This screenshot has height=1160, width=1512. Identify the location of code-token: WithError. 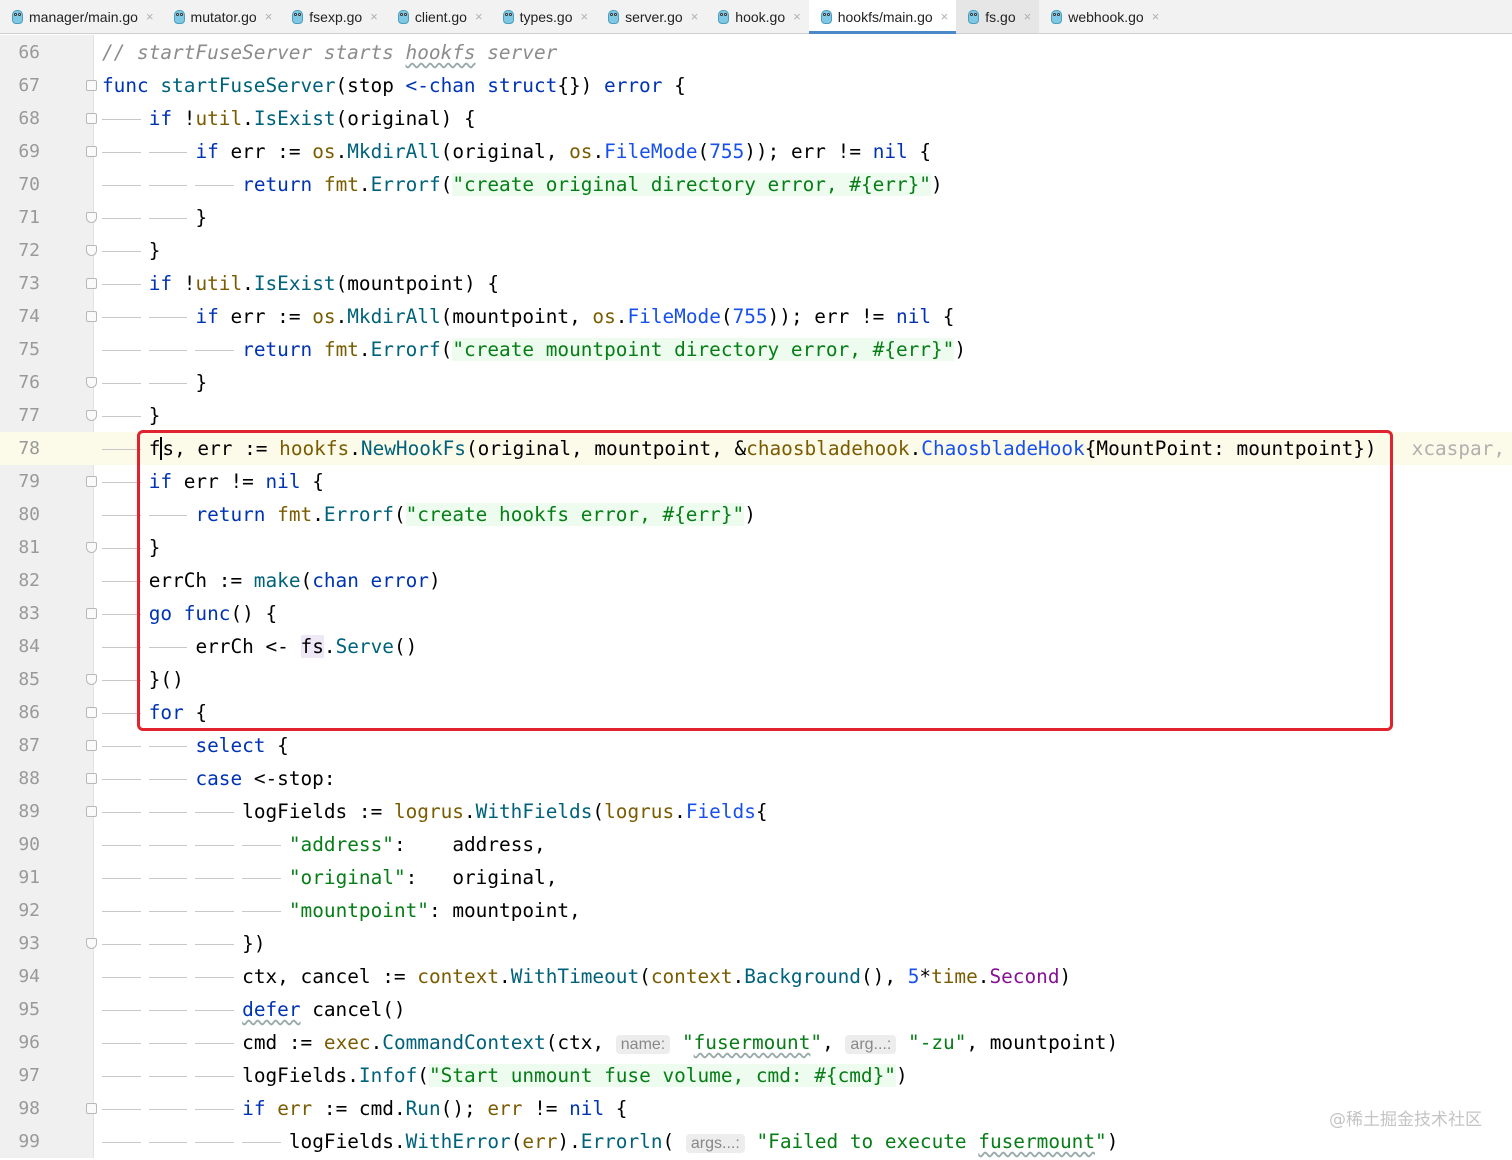
(458, 1141).